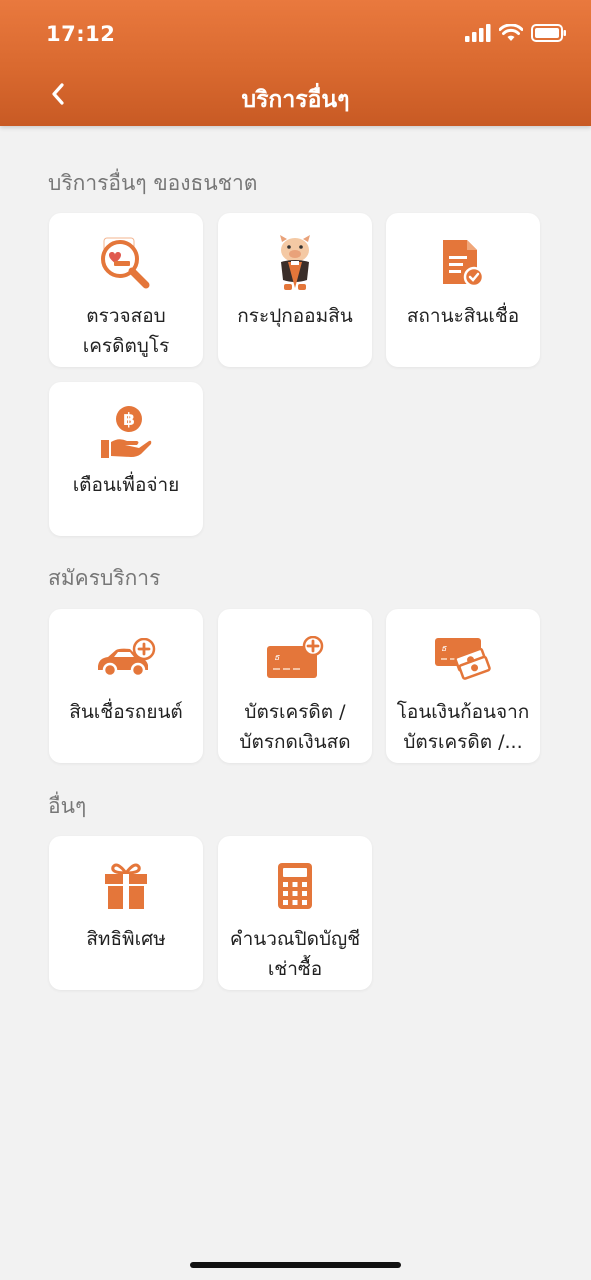 The height and width of the screenshot is (1280, 591). I want to click on gift-icon, so click(126, 886).